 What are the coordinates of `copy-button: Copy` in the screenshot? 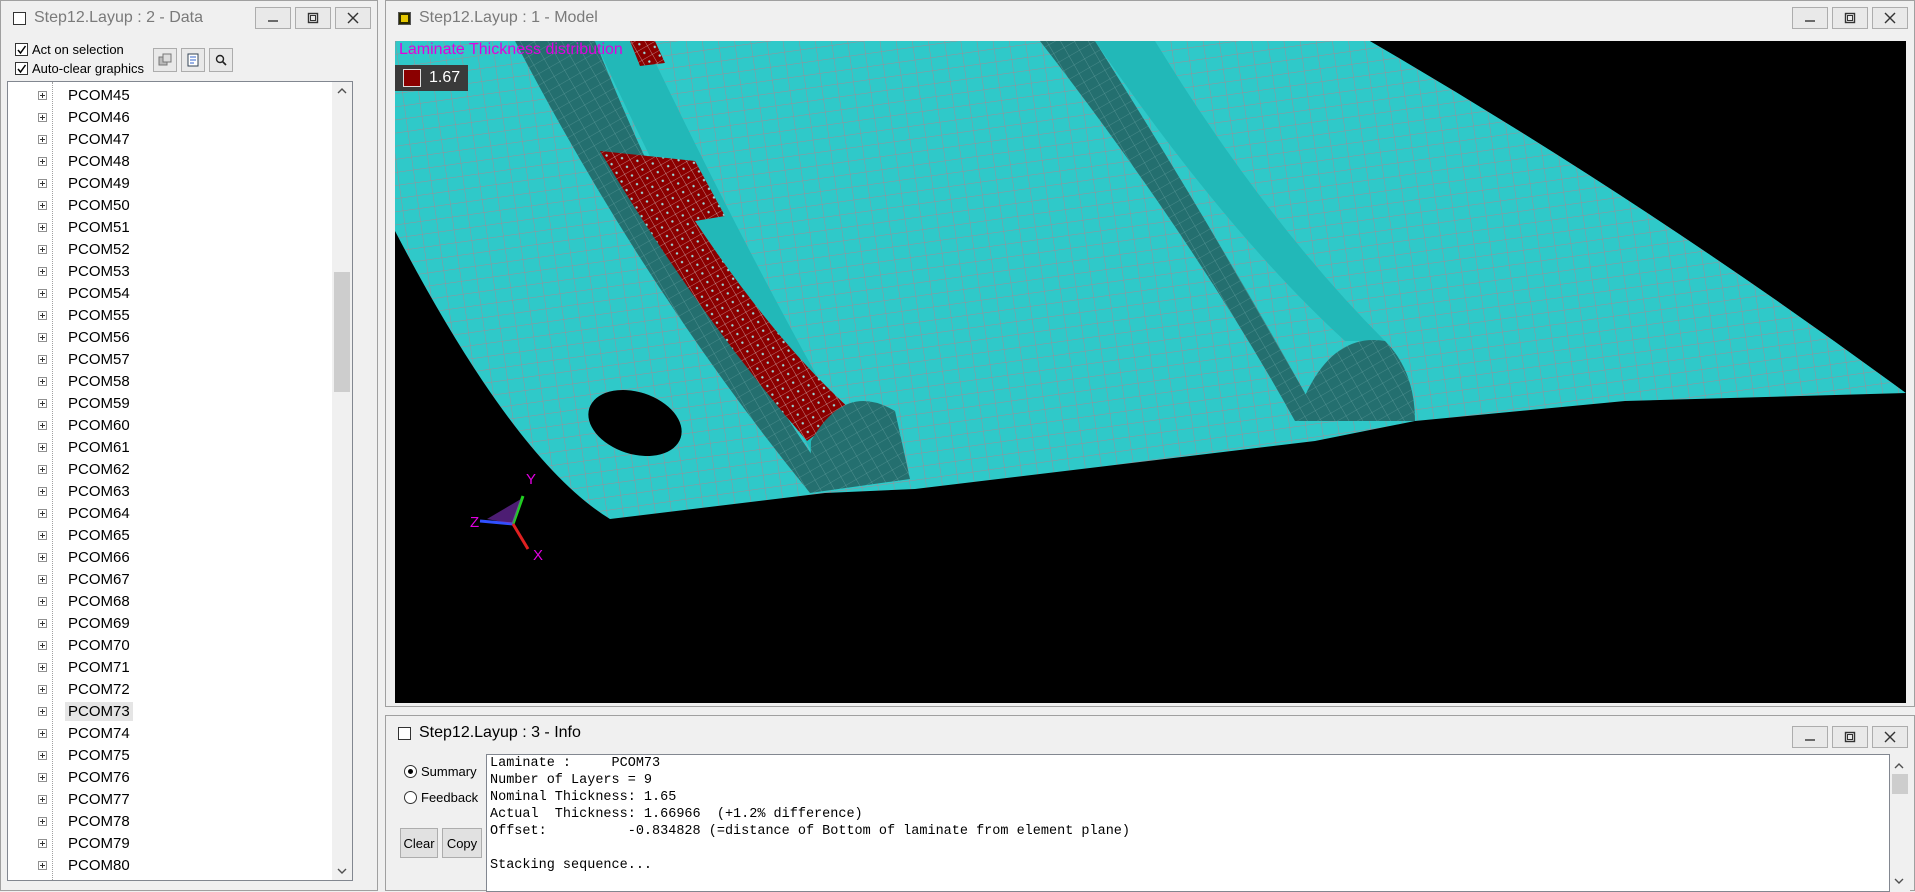 It's located at (462, 843).